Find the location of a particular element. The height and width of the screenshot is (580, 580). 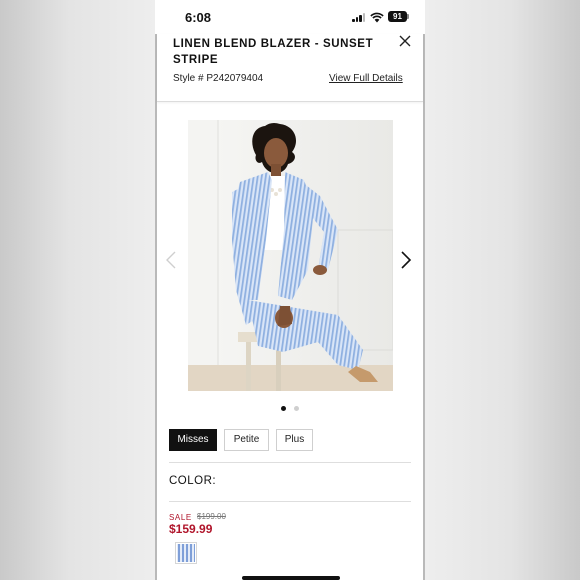

product-title: LINEN BLEND BLAZER - SUNSET STRIPE is located at coordinates (273, 52).